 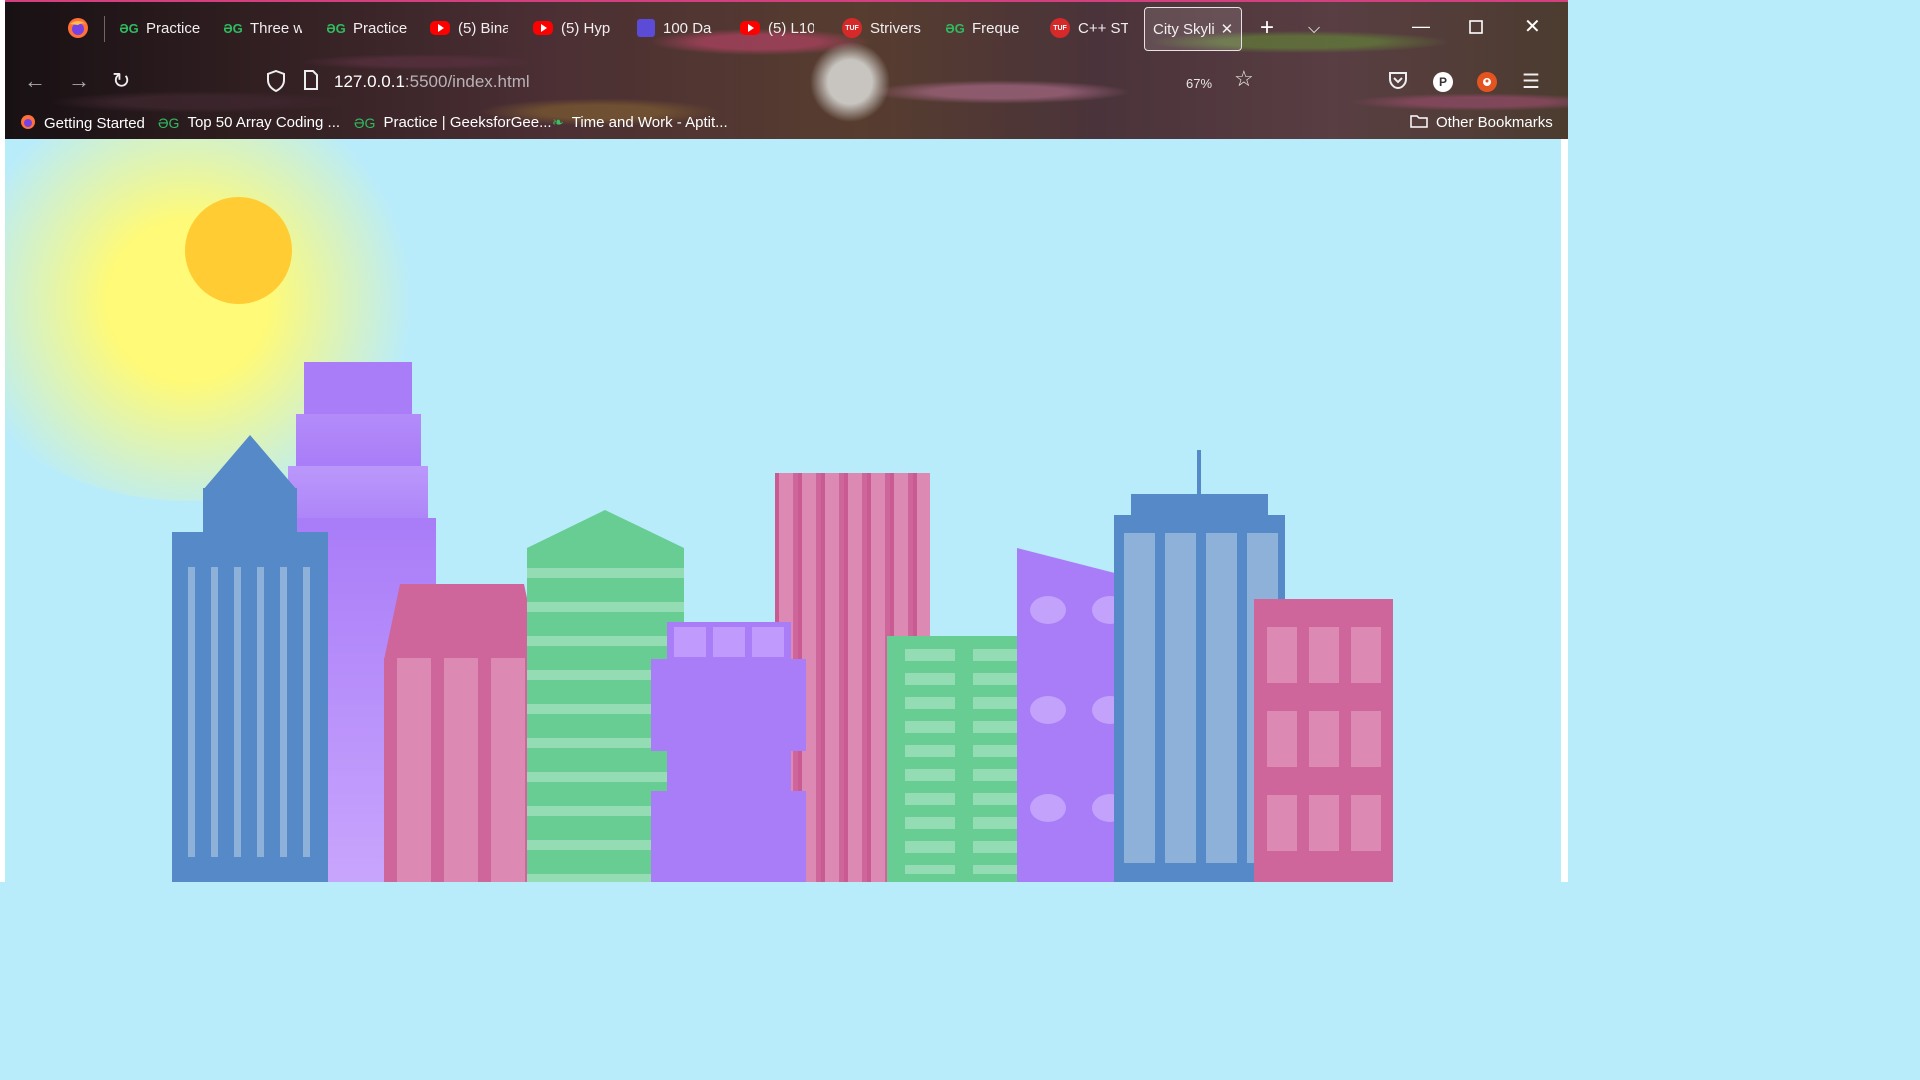 I want to click on tab-cpp-stl: TUF C++ ST, so click(x=1089, y=28).